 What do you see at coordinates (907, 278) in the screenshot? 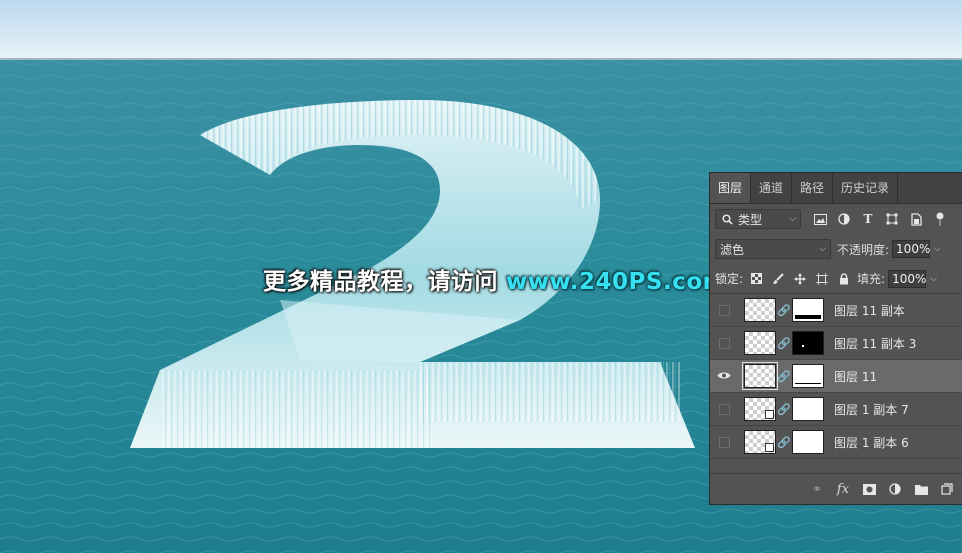
I see `fill-input: 100%` at bounding box center [907, 278].